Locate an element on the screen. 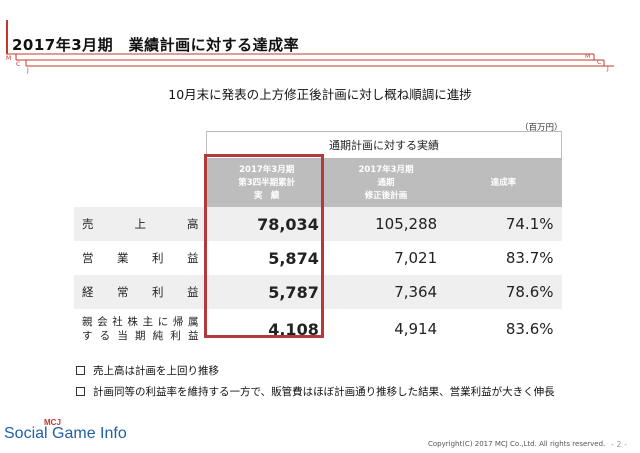  column-header-actual: 2017年3月期 第3四半期累計 実 績 is located at coordinates (266, 182).